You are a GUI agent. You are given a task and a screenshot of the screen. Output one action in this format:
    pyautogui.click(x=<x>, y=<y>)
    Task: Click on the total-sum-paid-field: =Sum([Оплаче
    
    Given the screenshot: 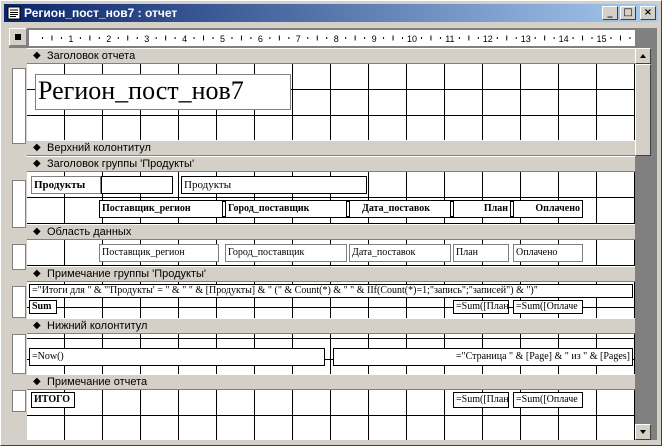 What is the action you would take?
    pyautogui.click(x=548, y=400)
    